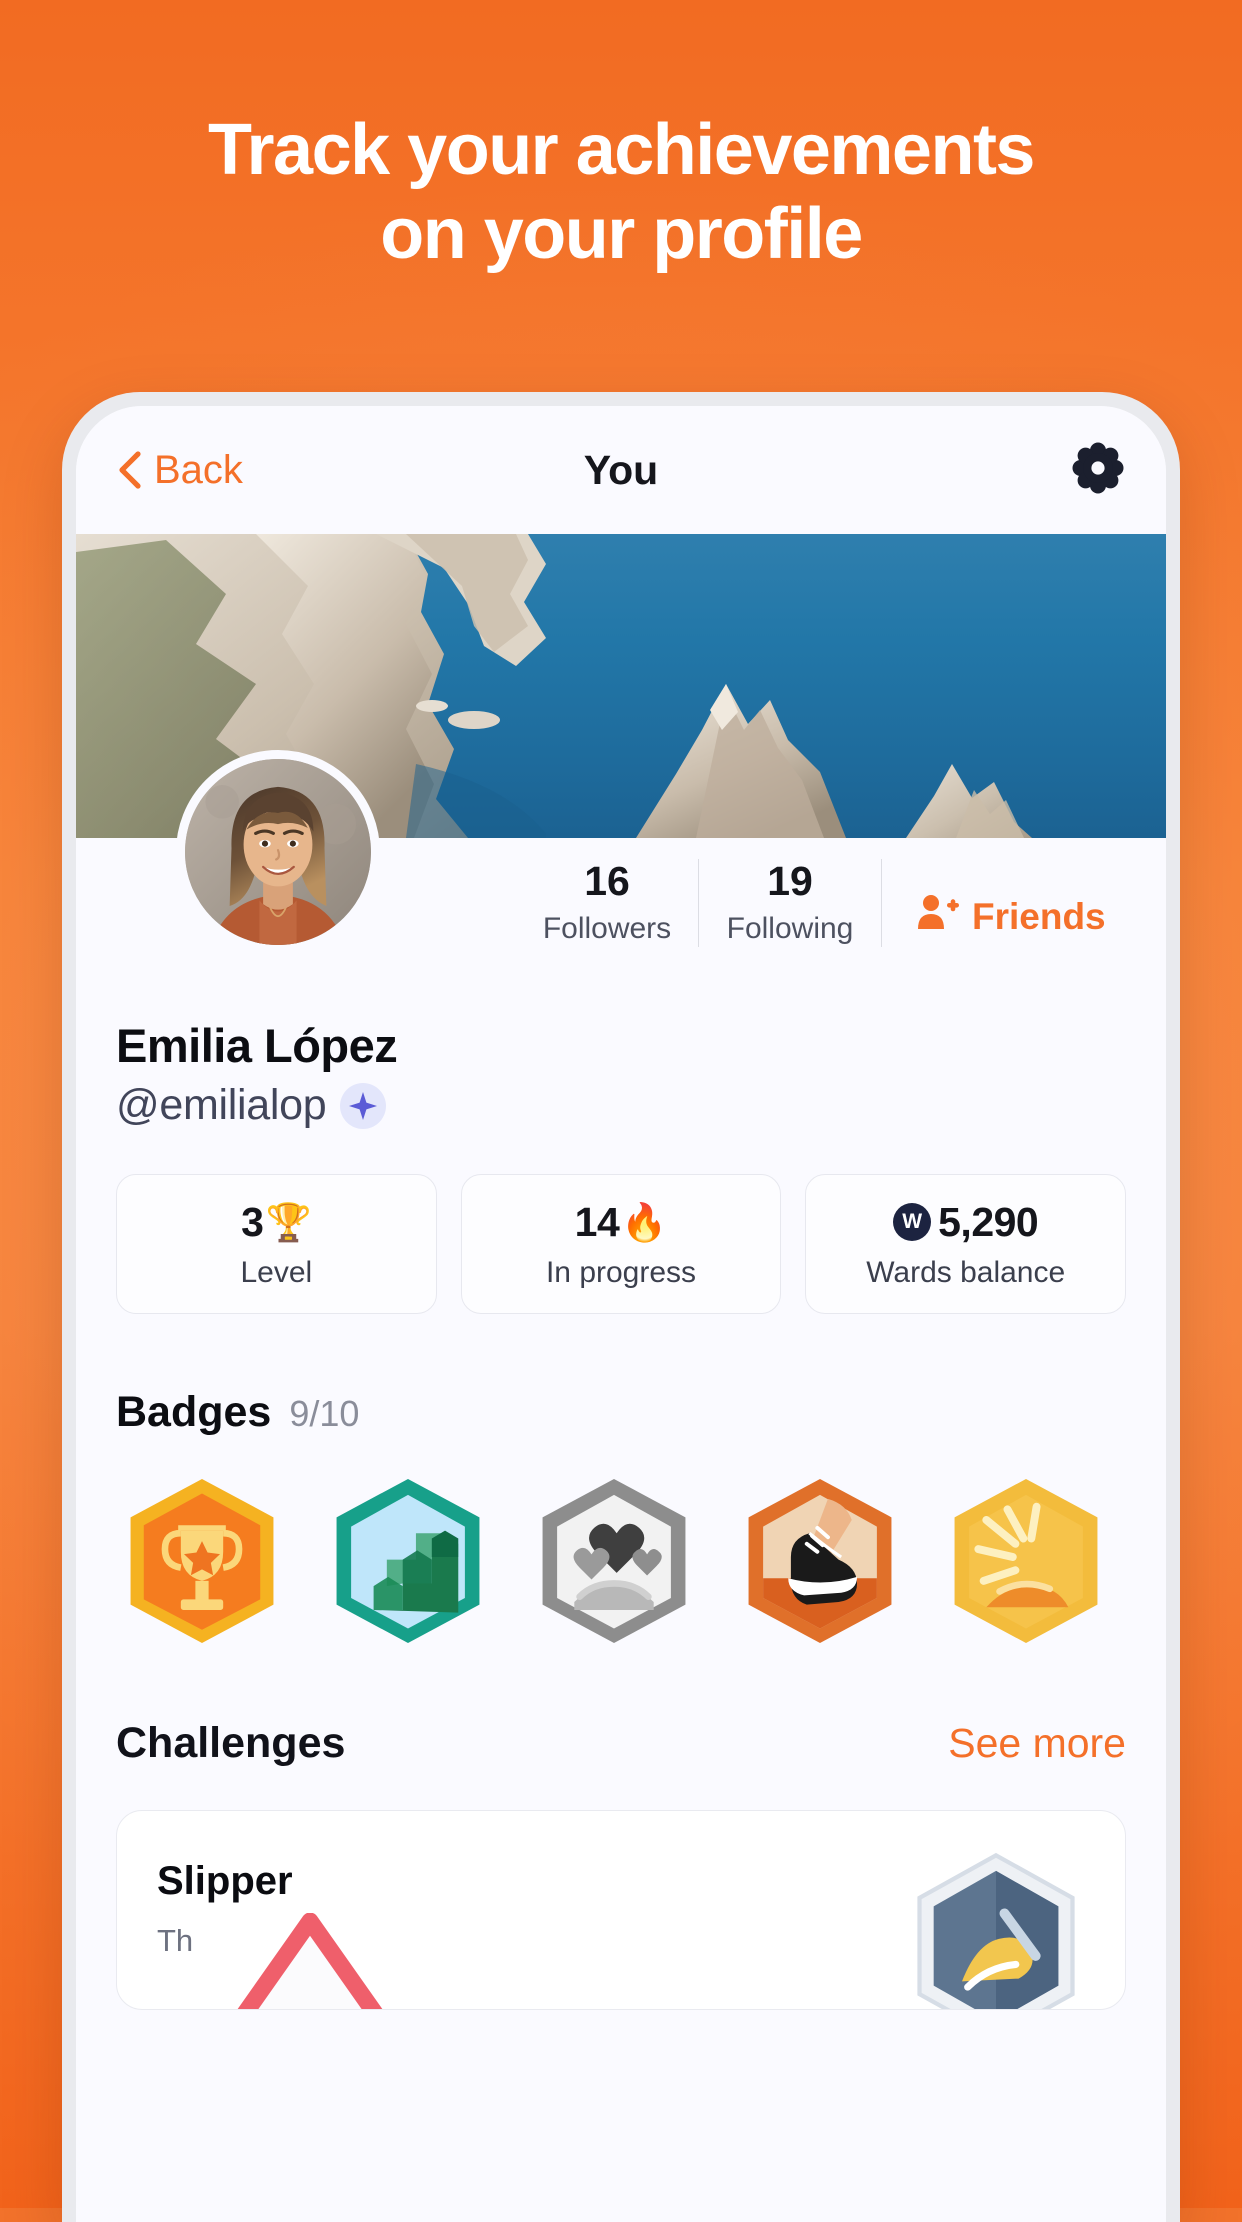  I want to click on badge-sunburst, so click(1026, 1561).